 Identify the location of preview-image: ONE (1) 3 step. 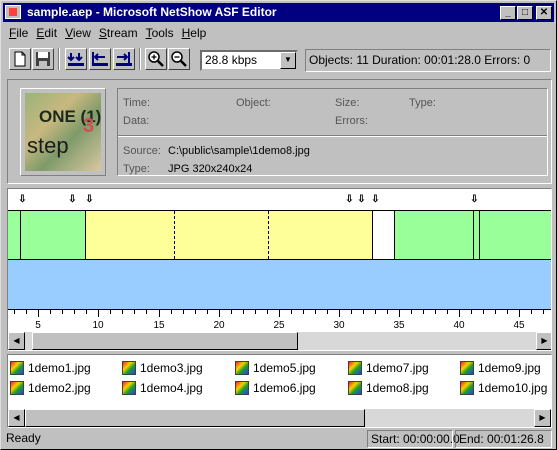
(63, 132).